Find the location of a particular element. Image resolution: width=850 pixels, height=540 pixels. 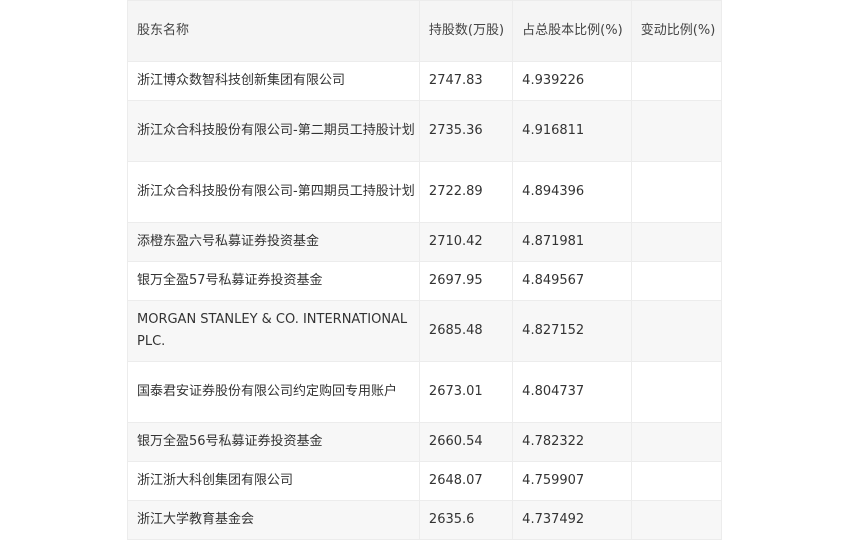

cell-shareholder-name: 浙江众合科技股份有限公司-第二期员工持股计划 is located at coordinates (273, 131).